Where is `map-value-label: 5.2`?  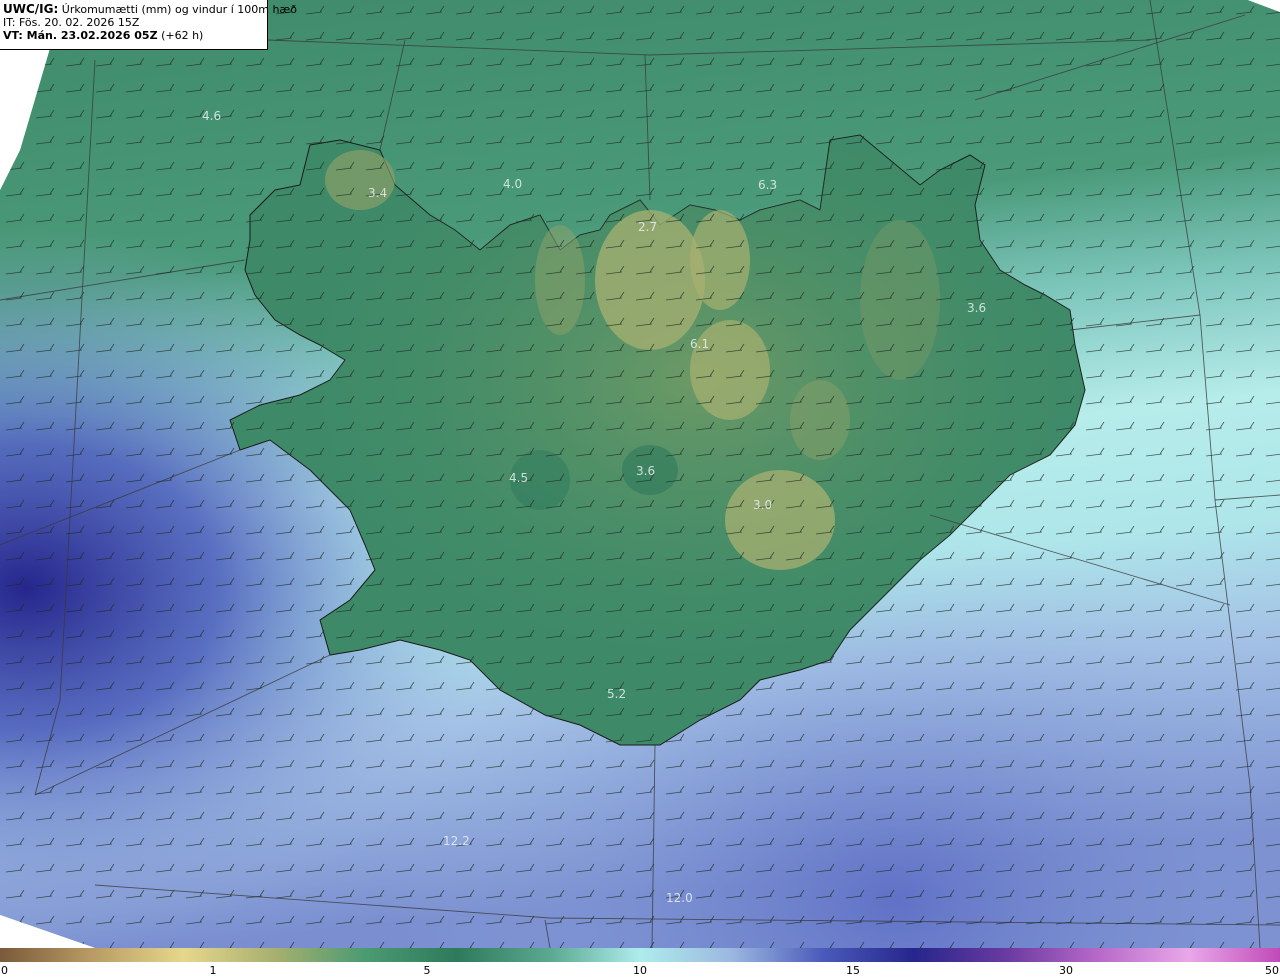
map-value-label: 5.2 is located at coordinates (616, 694).